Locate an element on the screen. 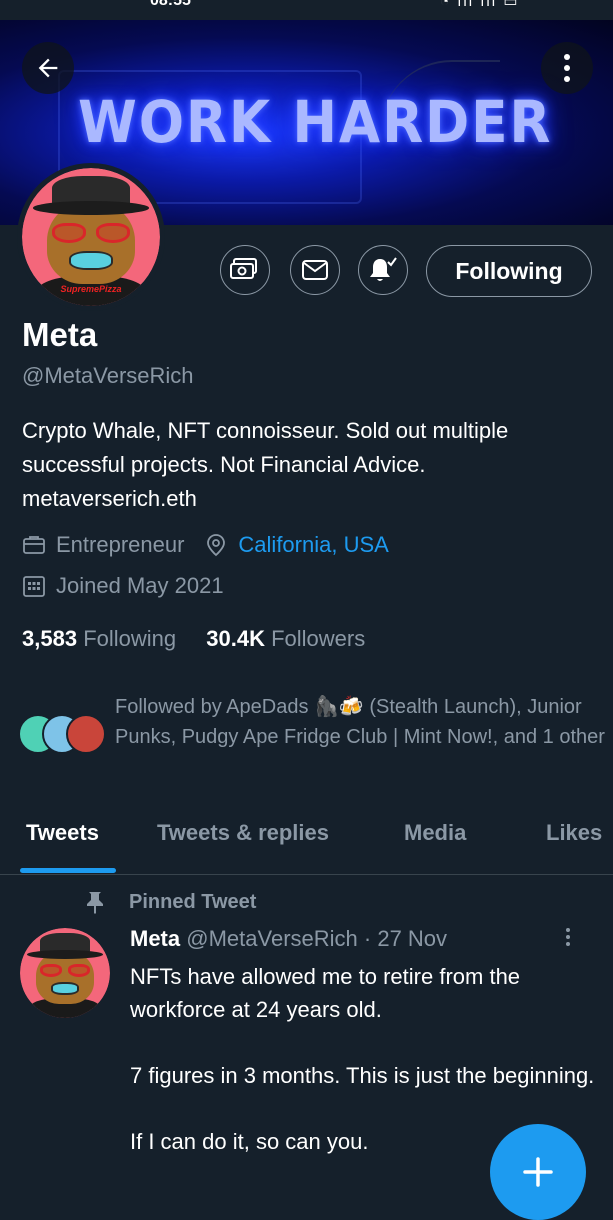 Image resolution: width=613 pixels, height=1220 pixels. briefcase-icon is located at coordinates (34, 545).